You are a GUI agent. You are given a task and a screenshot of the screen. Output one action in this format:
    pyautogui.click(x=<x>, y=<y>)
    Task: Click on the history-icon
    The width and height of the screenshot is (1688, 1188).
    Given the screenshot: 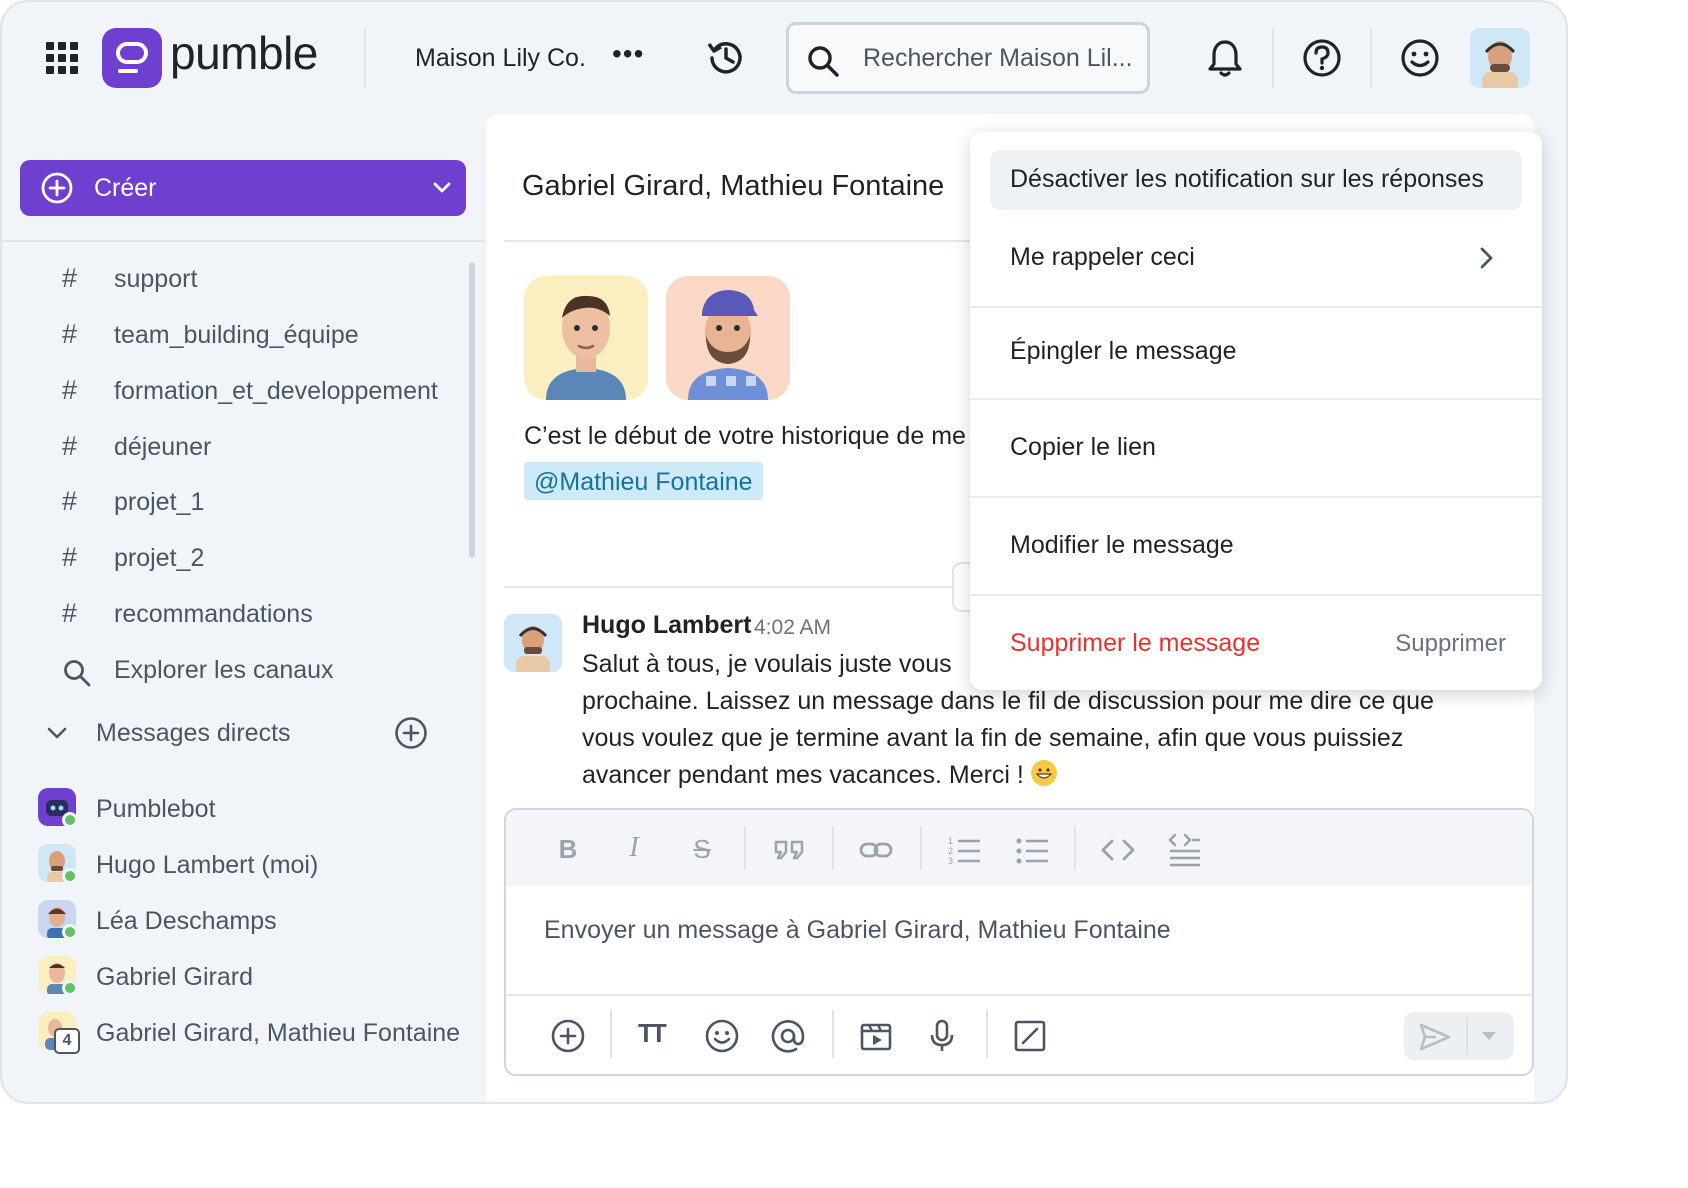 What is the action you would take?
    pyautogui.click(x=726, y=58)
    